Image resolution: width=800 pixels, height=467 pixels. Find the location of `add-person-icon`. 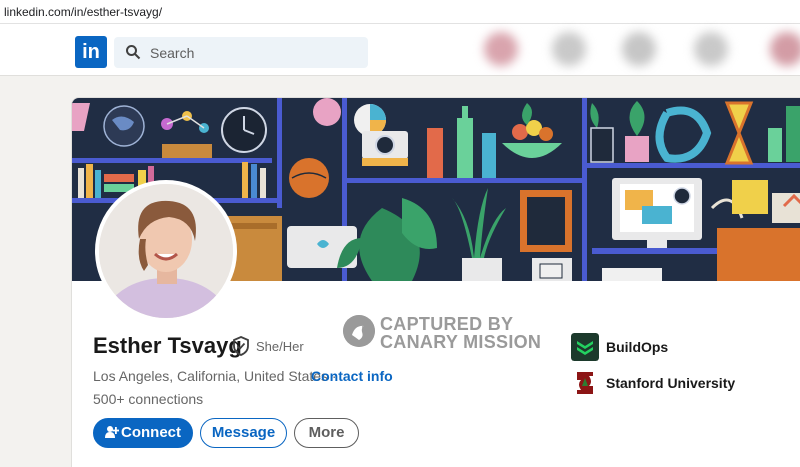

add-person-icon is located at coordinates (112, 432).